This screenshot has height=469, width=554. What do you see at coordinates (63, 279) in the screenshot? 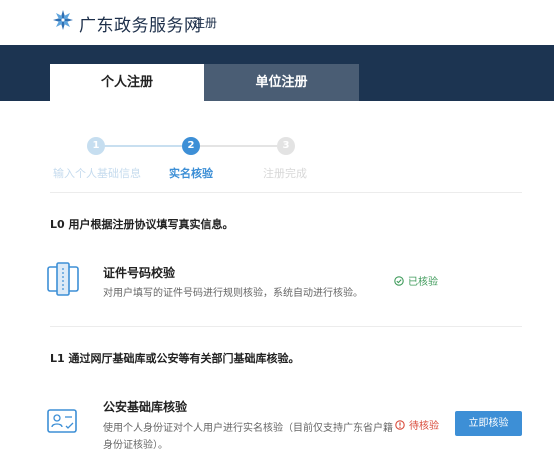
I see `id-card-icon` at bounding box center [63, 279].